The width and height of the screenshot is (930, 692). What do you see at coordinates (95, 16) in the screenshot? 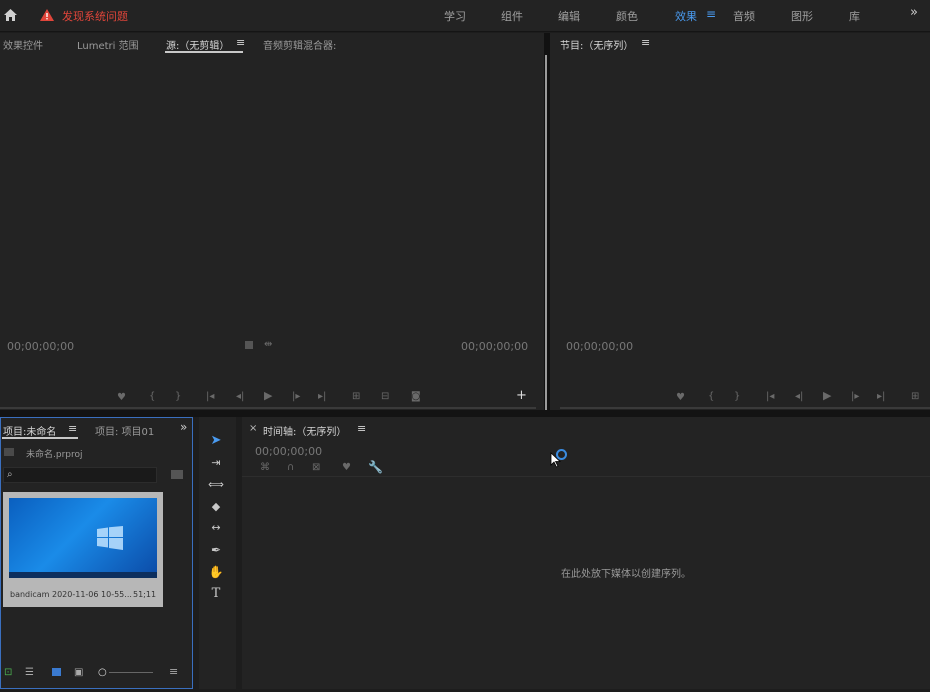
I see `system-alert-label: 发现系统问题` at bounding box center [95, 16].